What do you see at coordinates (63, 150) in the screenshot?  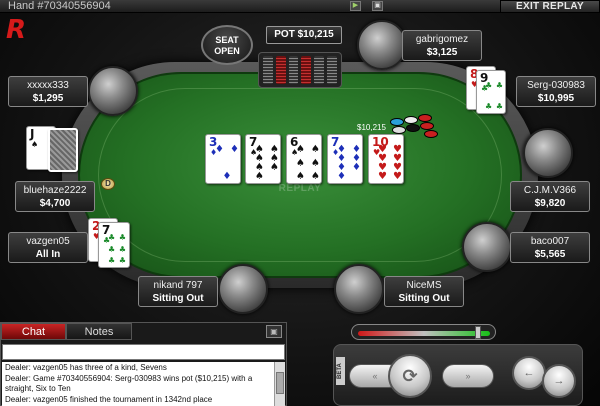 I see `card-back` at bounding box center [63, 150].